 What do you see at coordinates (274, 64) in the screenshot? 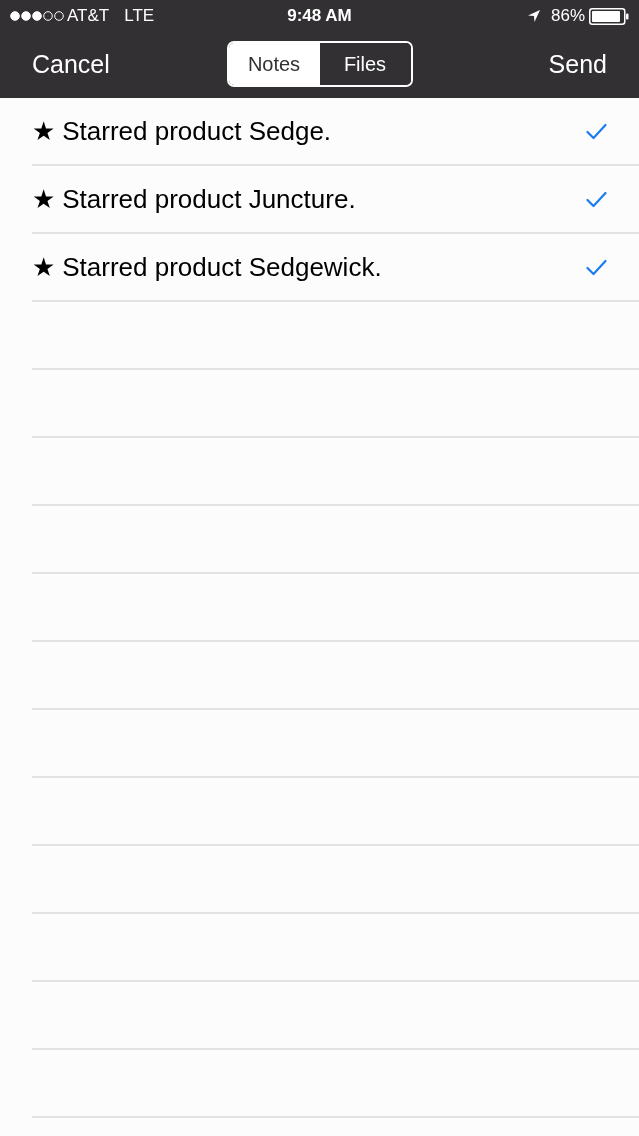
I see `segment-tab: Notes` at bounding box center [274, 64].